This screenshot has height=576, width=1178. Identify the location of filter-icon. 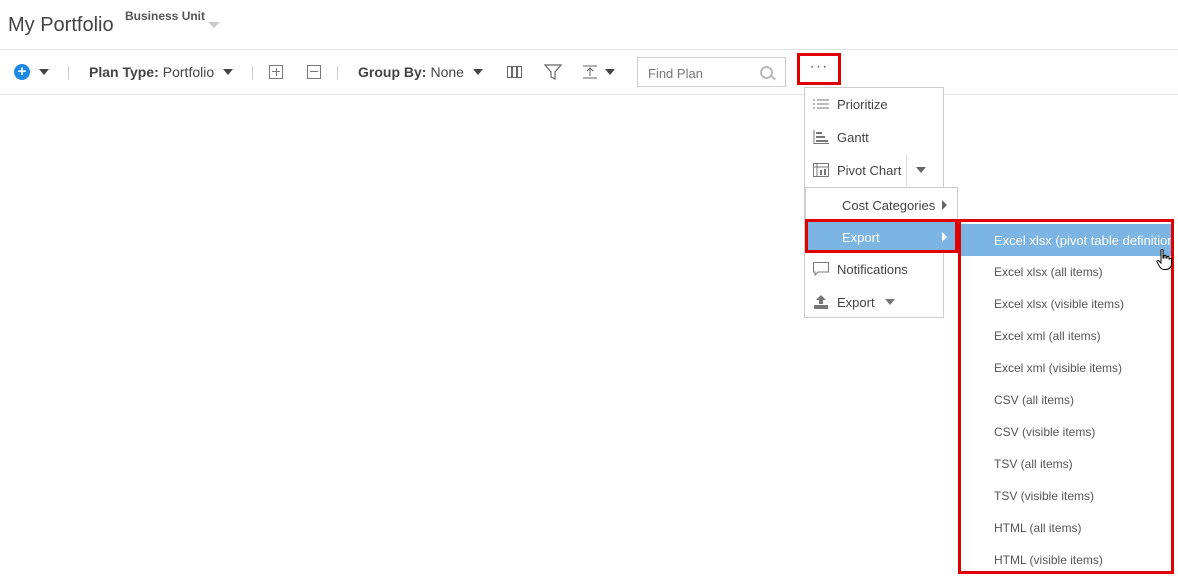
(553, 72).